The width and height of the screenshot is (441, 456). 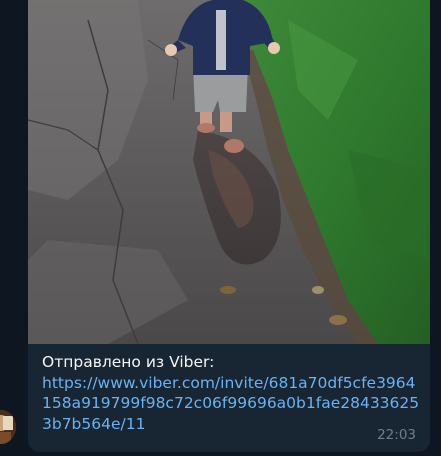 What do you see at coordinates (396, 435) in the screenshot?
I see `message-time: 22:03` at bounding box center [396, 435].